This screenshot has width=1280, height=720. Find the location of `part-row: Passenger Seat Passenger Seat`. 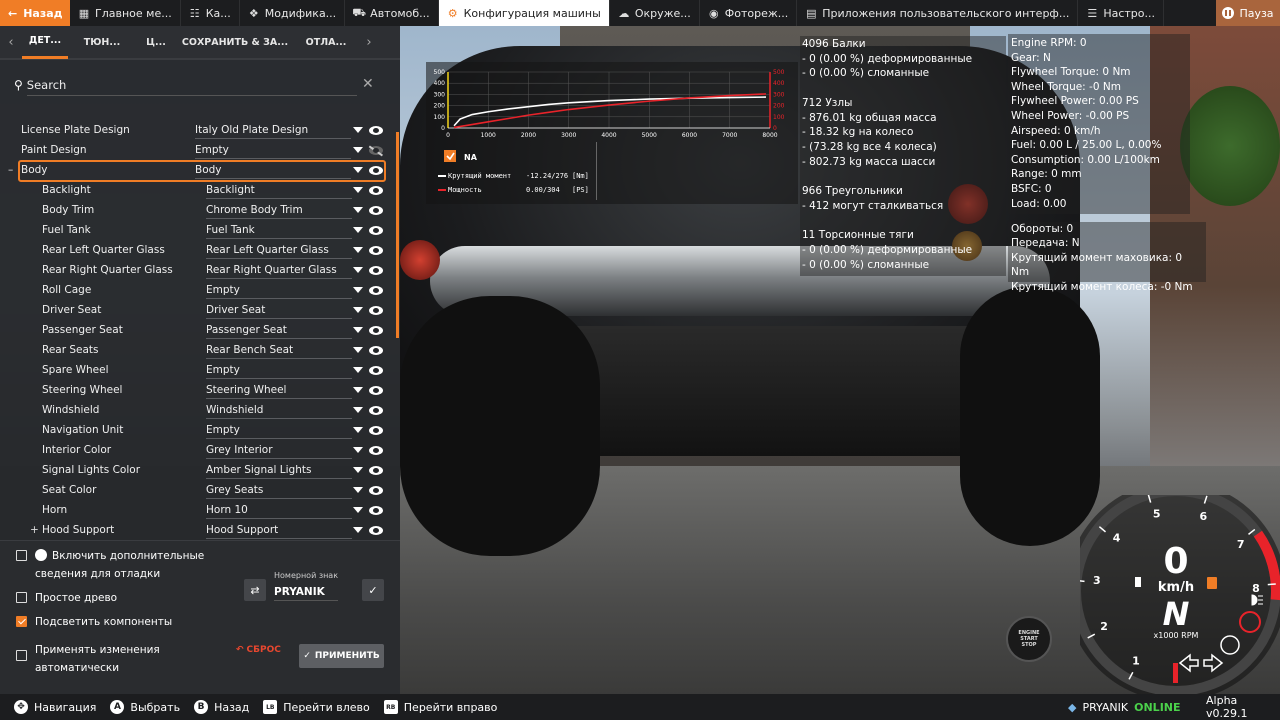

part-row: Passenger Seat Passenger Seat is located at coordinates (196, 330).